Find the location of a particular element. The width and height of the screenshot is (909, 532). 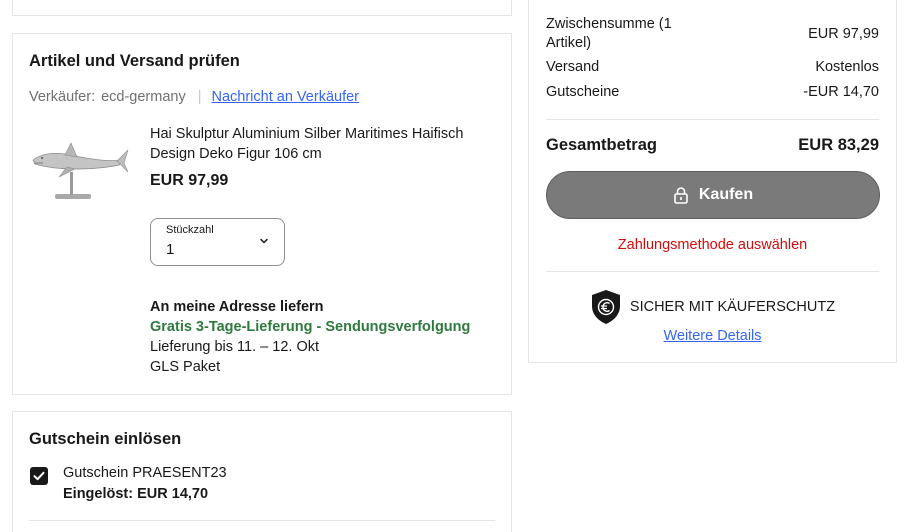

coupon-summary-label: Gutscheine is located at coordinates (583, 92).